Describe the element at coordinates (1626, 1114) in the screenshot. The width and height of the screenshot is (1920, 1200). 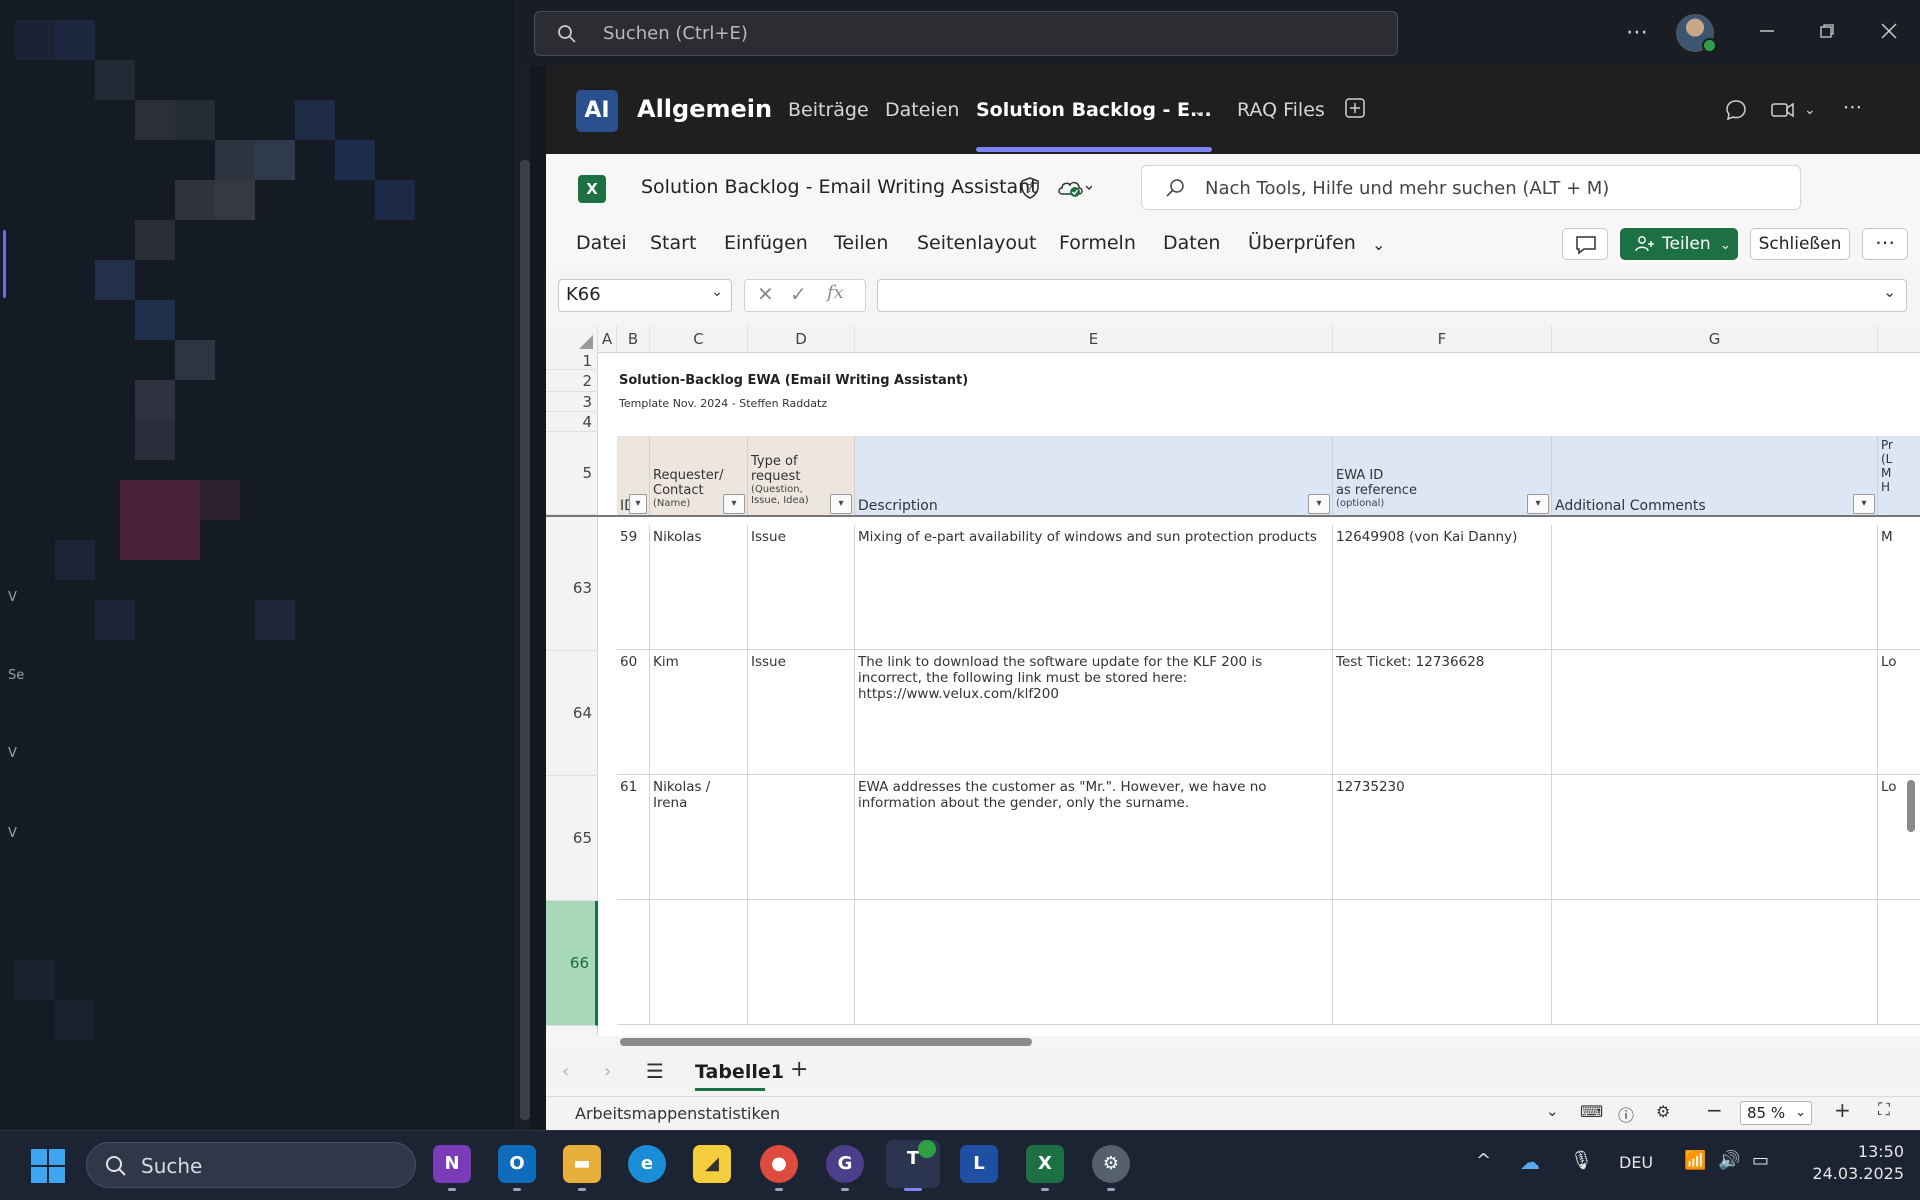
I see `help-icon: ⓘ` at that location.